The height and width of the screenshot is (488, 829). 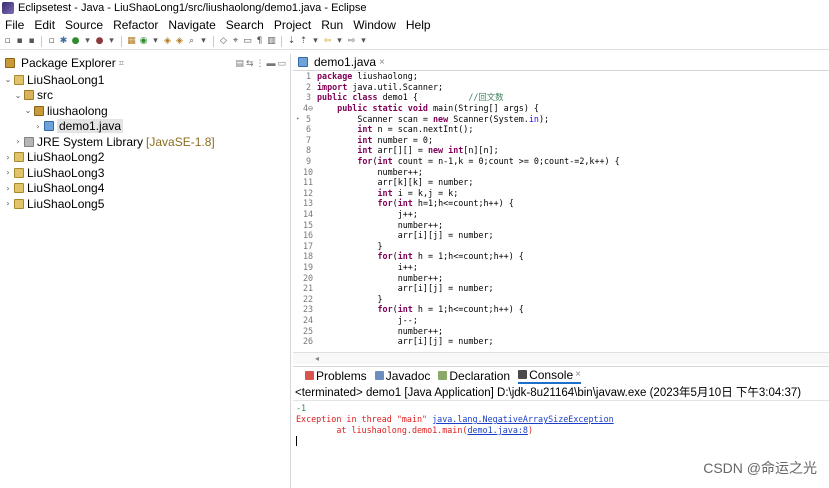 What do you see at coordinates (561, 288) in the screenshot?
I see `code-line: 21 arr[i][j] = number;` at bounding box center [561, 288].